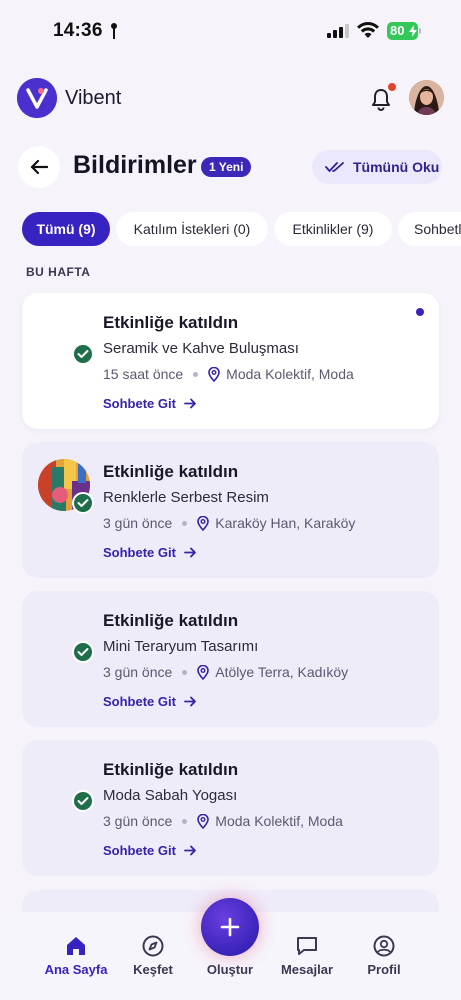  I want to click on filter-chip-chats: Sohbetler, so click(429, 229).